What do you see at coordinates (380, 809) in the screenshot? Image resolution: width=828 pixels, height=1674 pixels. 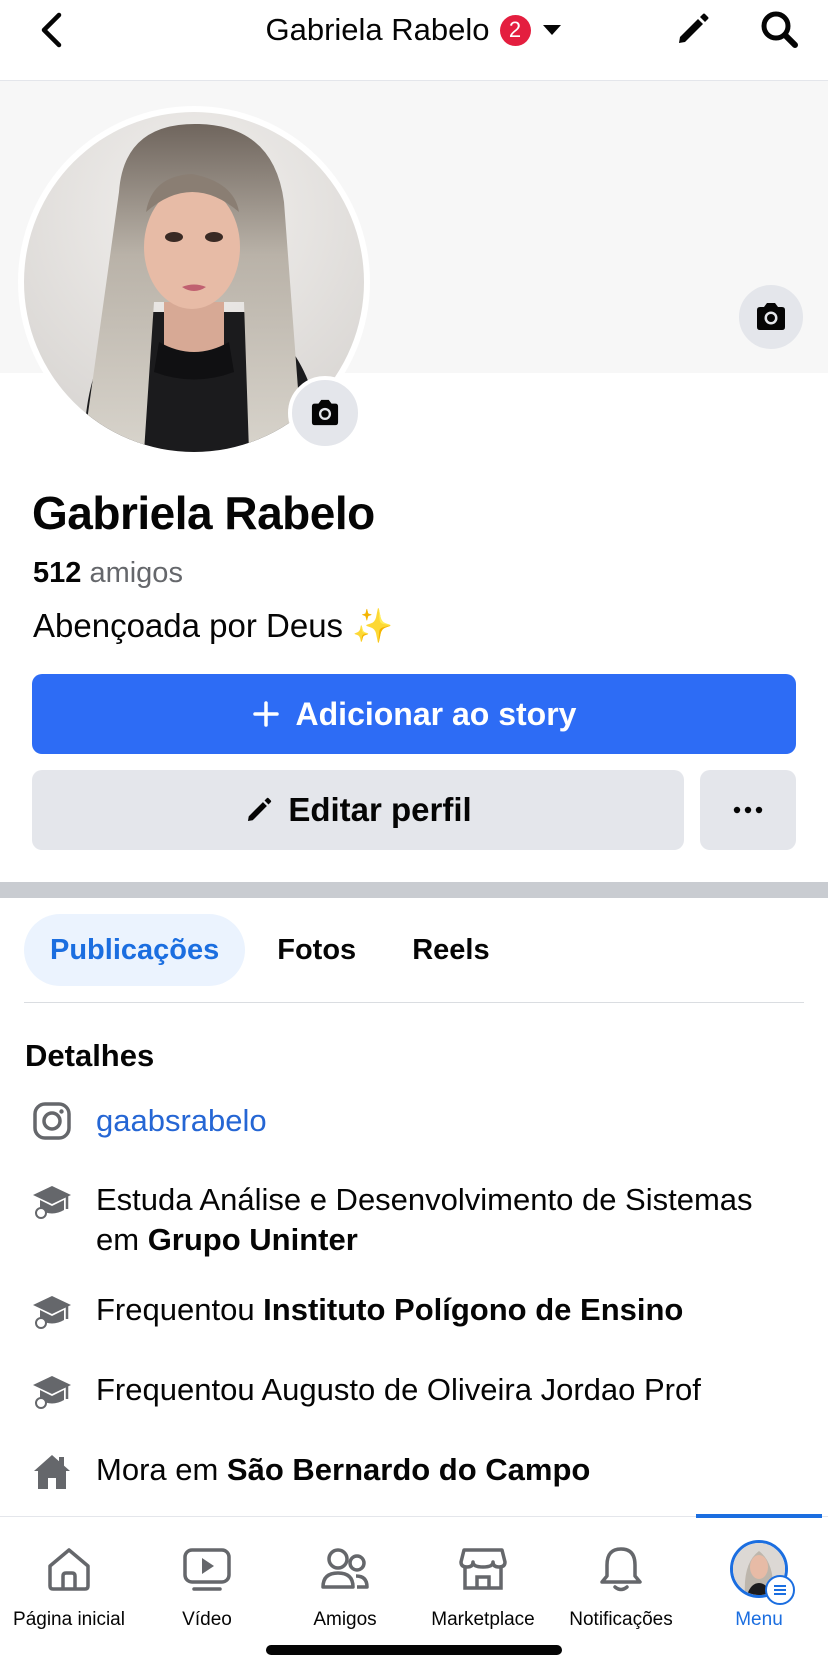 I see `edit-profile-label: Editar perfil` at bounding box center [380, 809].